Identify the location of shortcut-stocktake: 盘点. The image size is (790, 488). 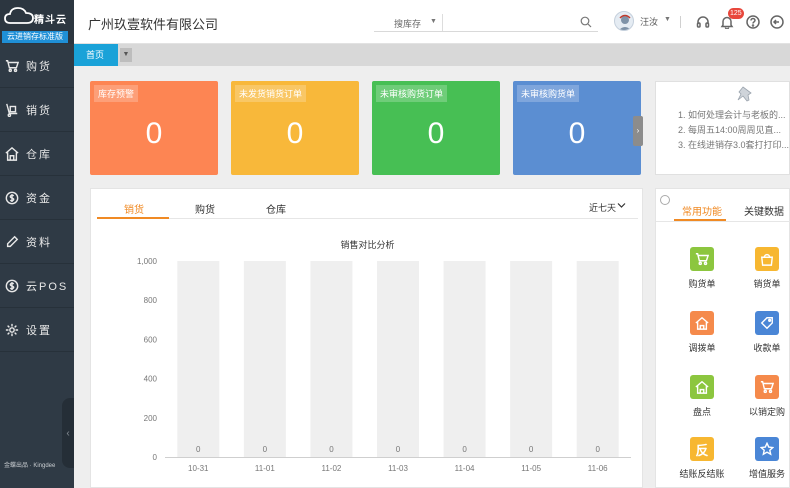
(702, 396).